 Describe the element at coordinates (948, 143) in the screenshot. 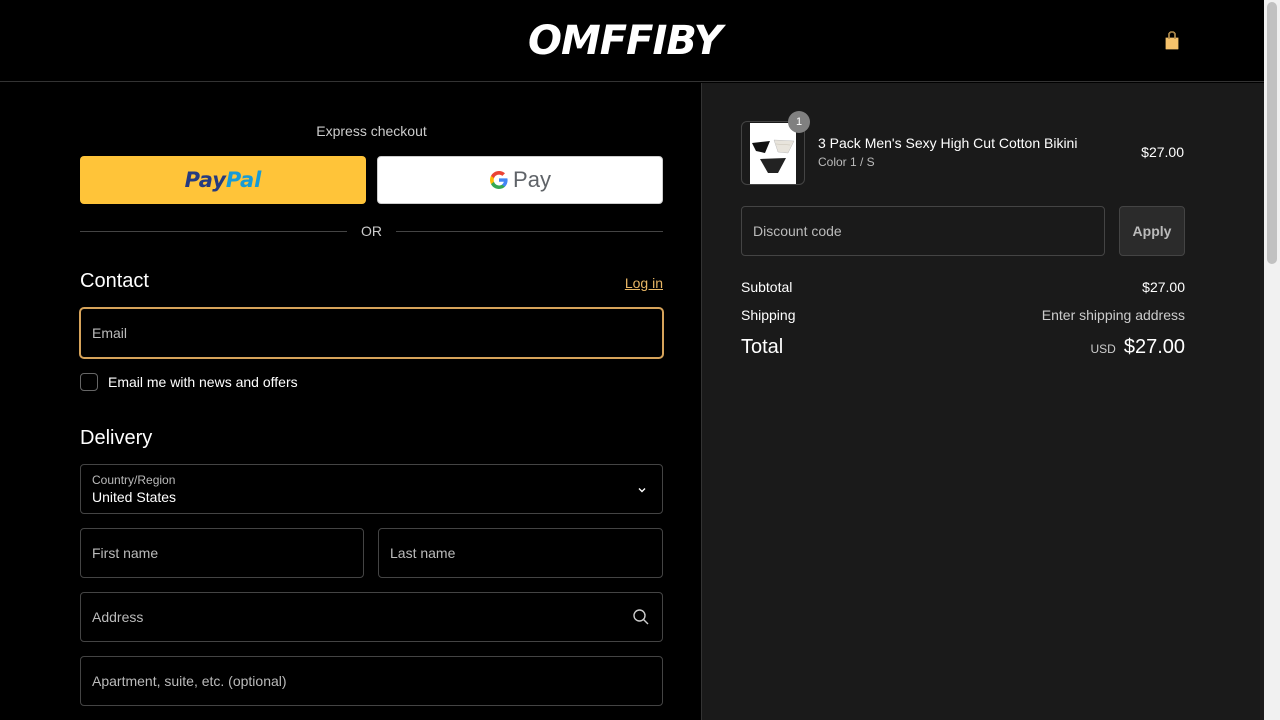

I see `product-name: 3 Pack Men's Sexy High Cut Cotton Bikini` at that location.